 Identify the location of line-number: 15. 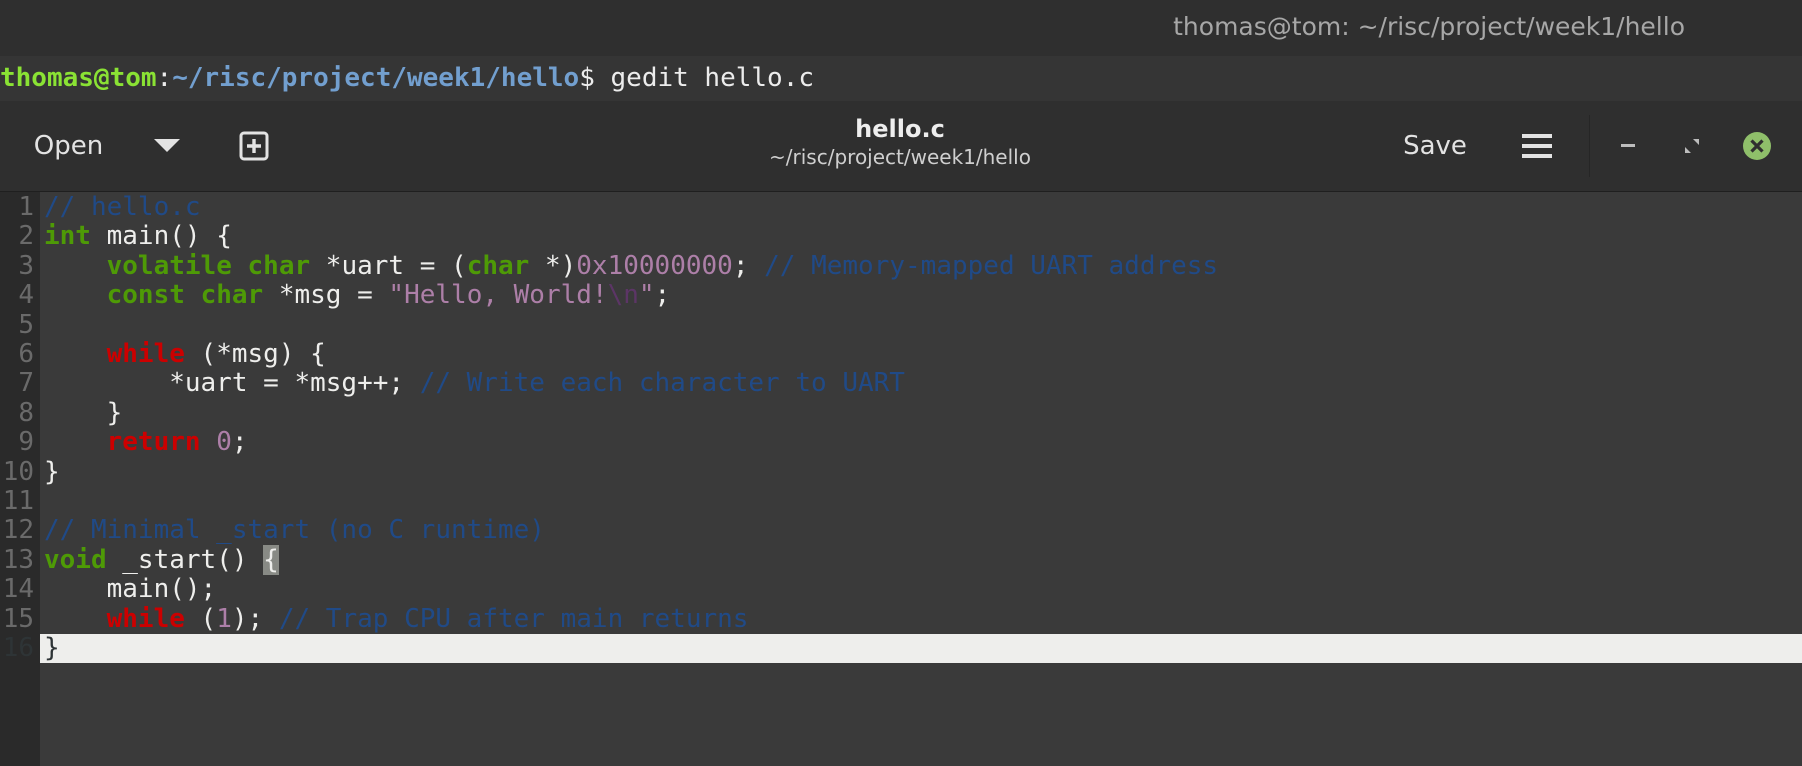
(18, 618).